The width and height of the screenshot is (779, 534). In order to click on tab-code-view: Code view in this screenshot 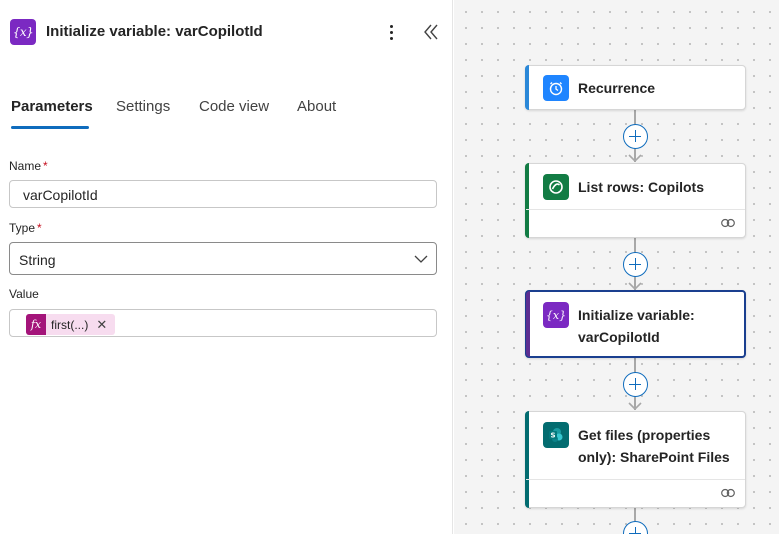, I will do `click(234, 106)`.